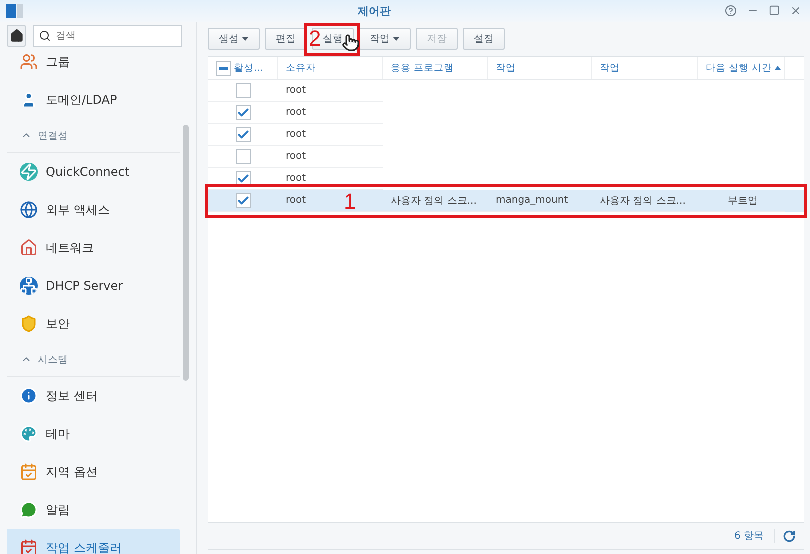  I want to click on sidebar-item: 작업 스케줄러, so click(93, 541).